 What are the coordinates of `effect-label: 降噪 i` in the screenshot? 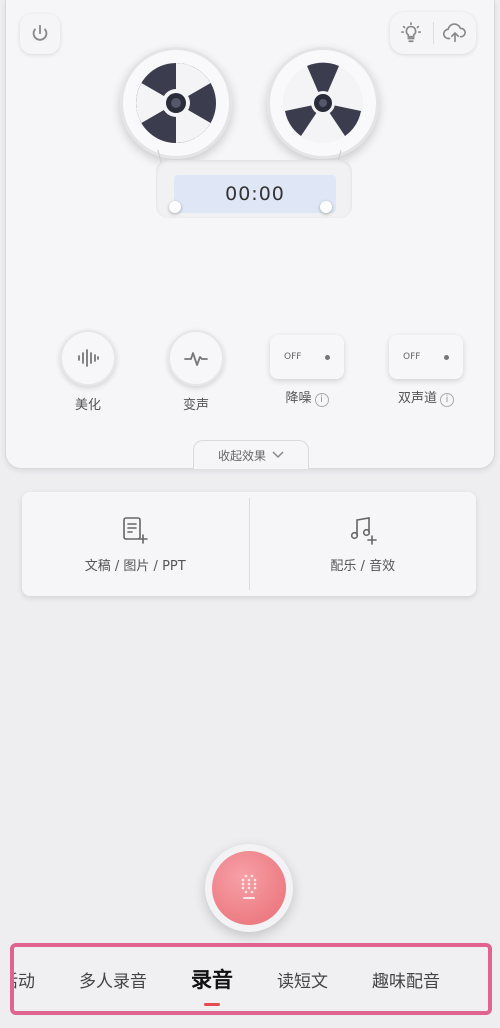 It's located at (307, 397).